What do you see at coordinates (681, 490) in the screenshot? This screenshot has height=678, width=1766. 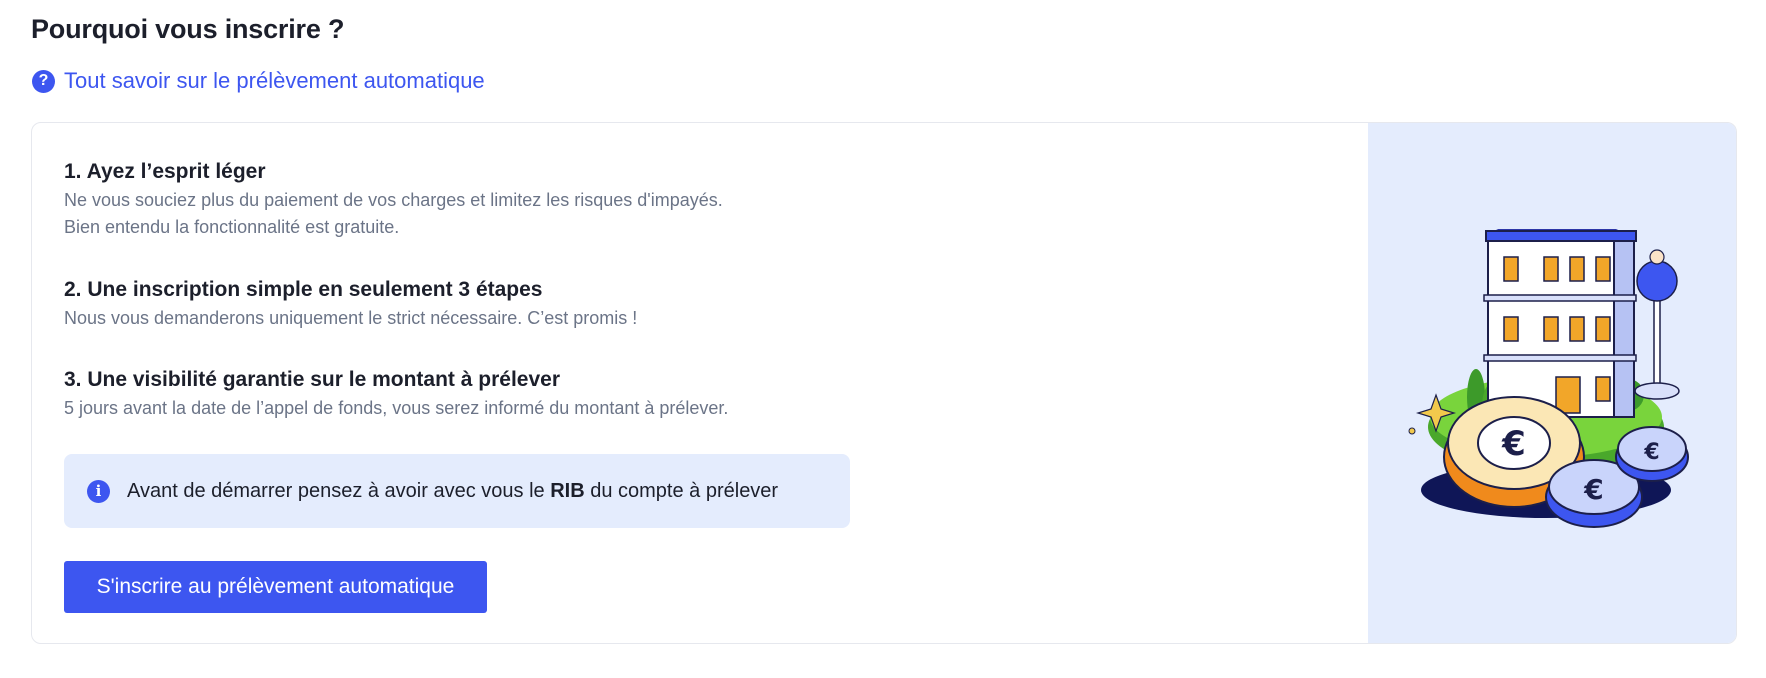 I see `rib-notice-text-end: du compte à prélever` at bounding box center [681, 490].